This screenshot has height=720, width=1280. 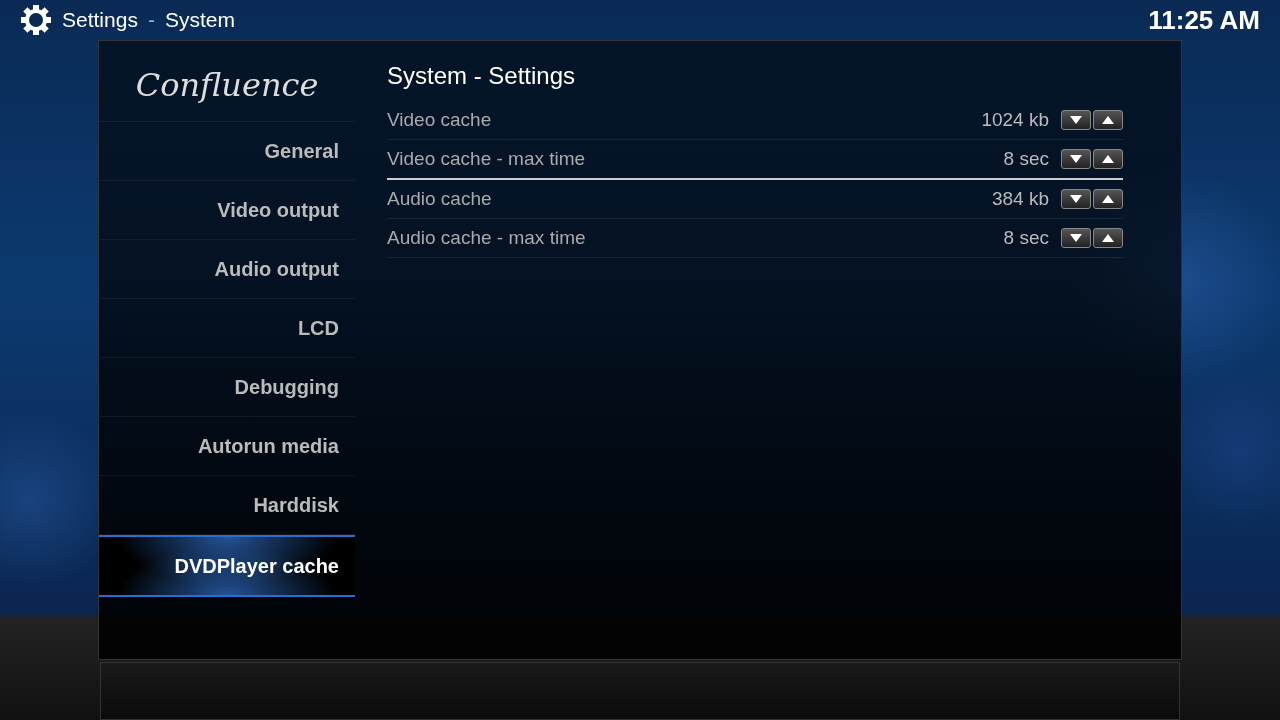 I want to click on sidebar-item: Debugging, so click(x=227, y=387).